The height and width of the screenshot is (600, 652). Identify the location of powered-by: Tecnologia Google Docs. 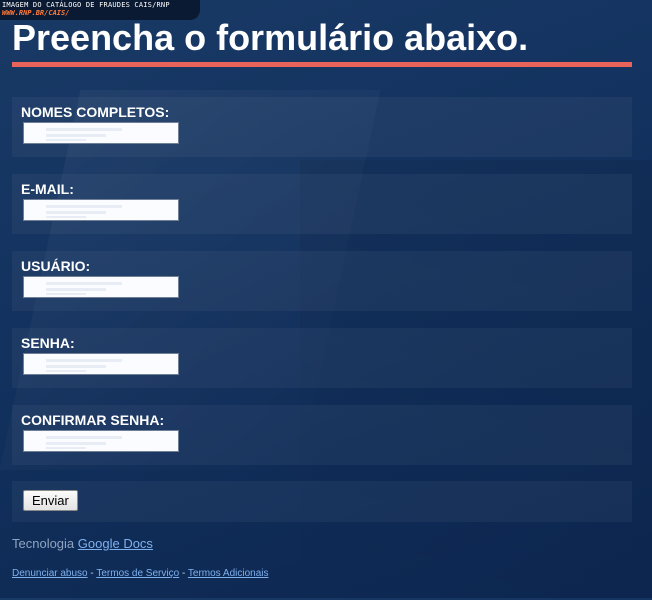
(322, 544).